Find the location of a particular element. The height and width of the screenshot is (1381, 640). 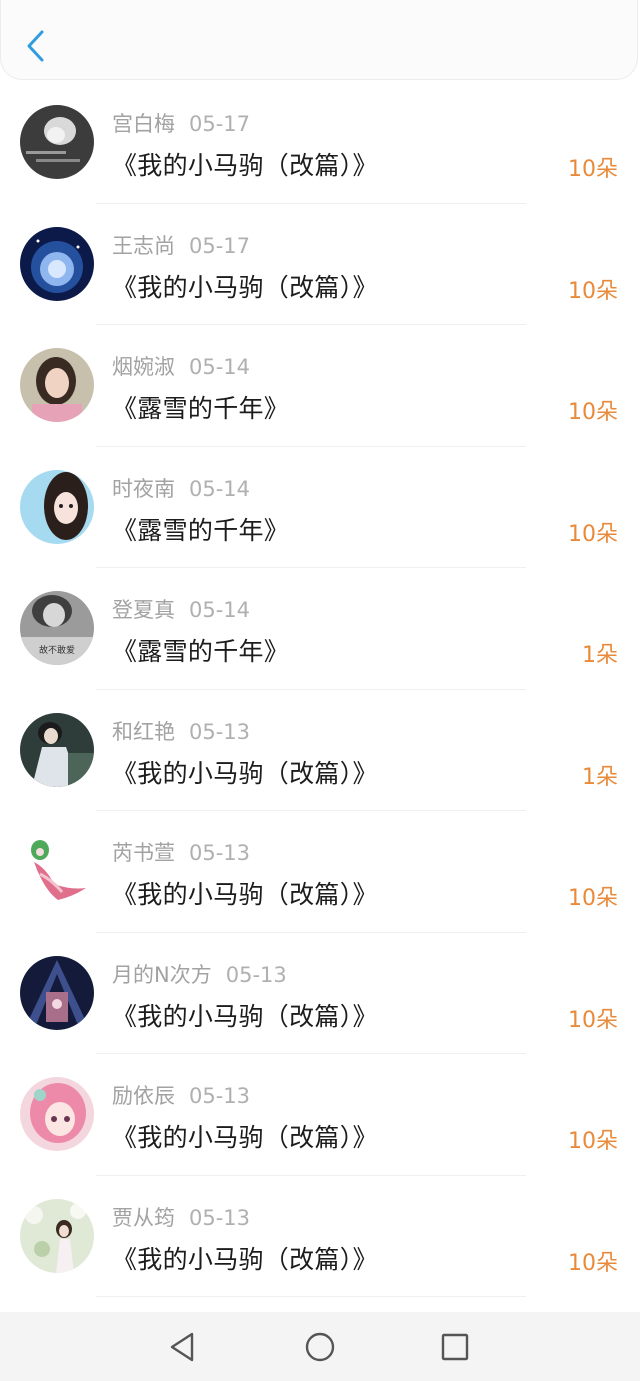

sender-name: 贾从筠 is located at coordinates (143, 1218).